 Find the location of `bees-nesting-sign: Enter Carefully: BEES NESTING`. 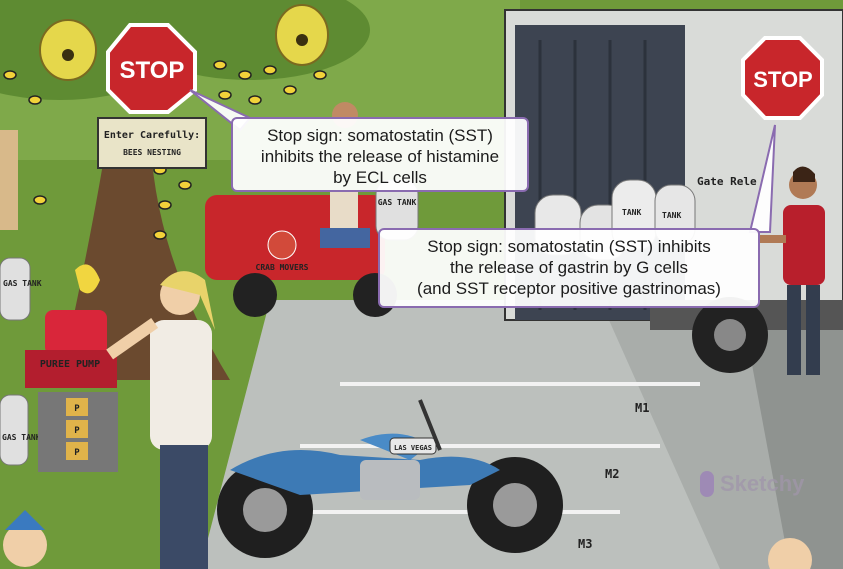

bees-nesting-sign: Enter Carefully: BEES NESTING is located at coordinates (152, 143).